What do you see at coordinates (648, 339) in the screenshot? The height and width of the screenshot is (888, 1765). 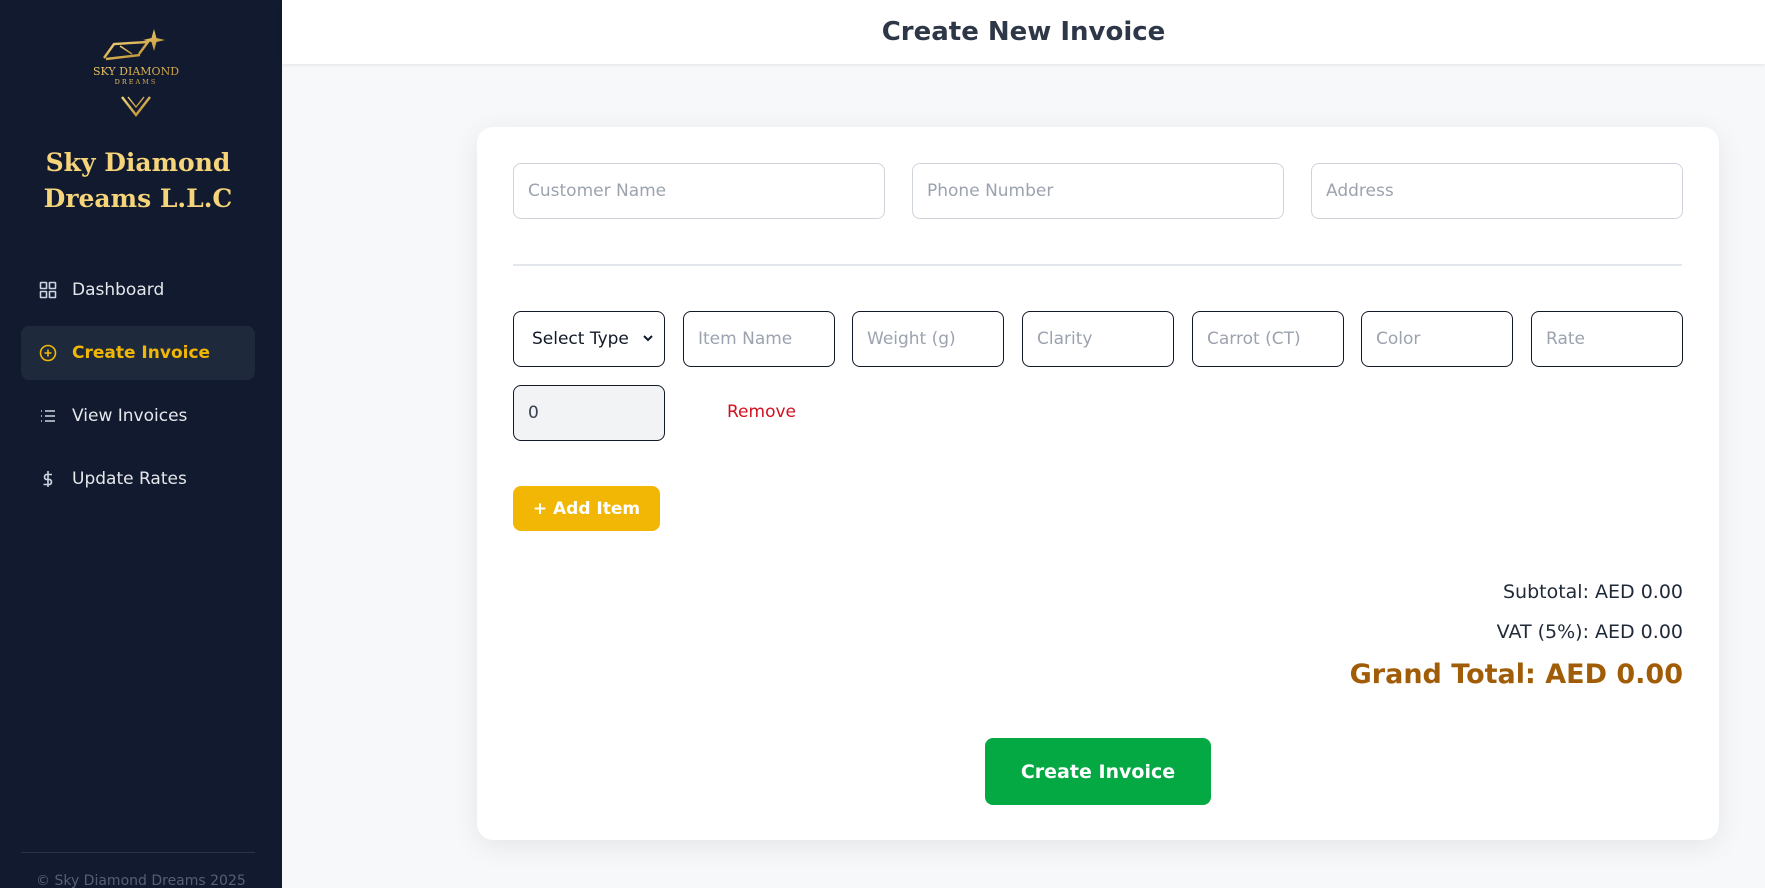 I see `chevron-down-icon` at bounding box center [648, 339].